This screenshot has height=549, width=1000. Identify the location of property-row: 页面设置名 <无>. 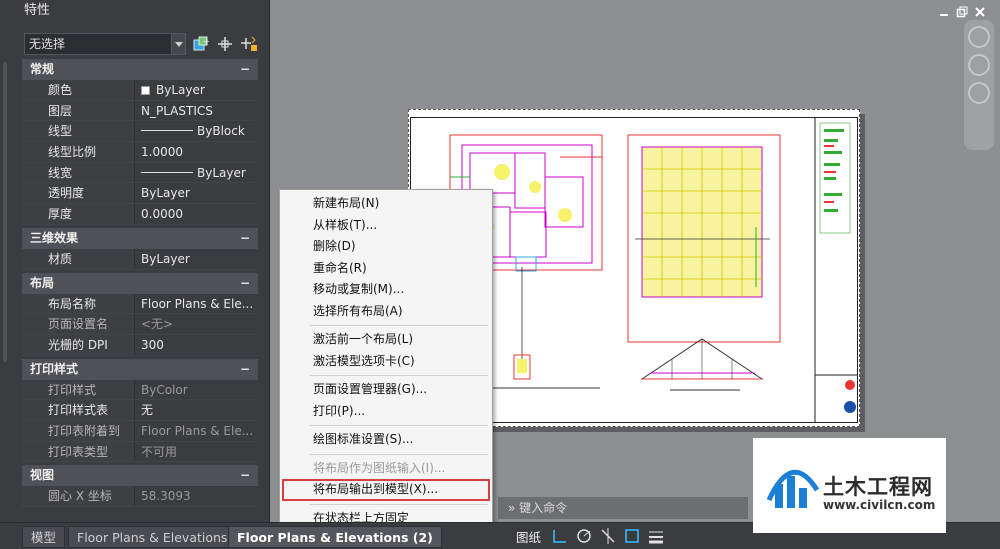
(140, 324).